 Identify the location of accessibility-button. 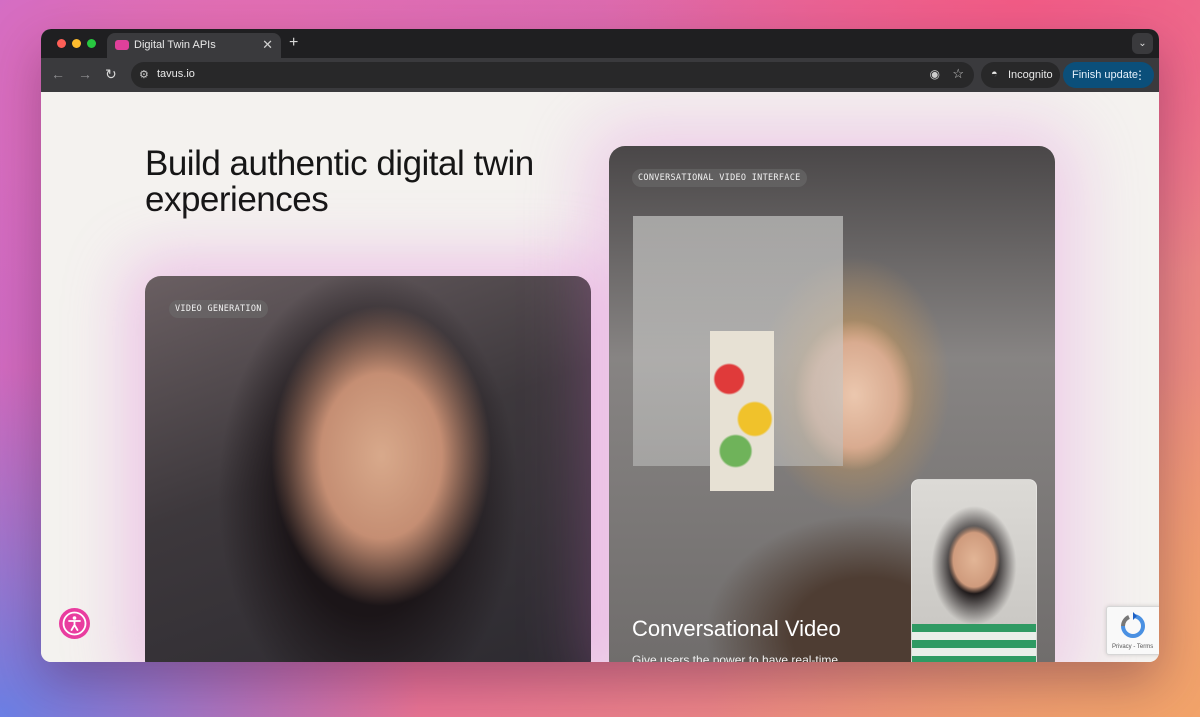
(74, 623).